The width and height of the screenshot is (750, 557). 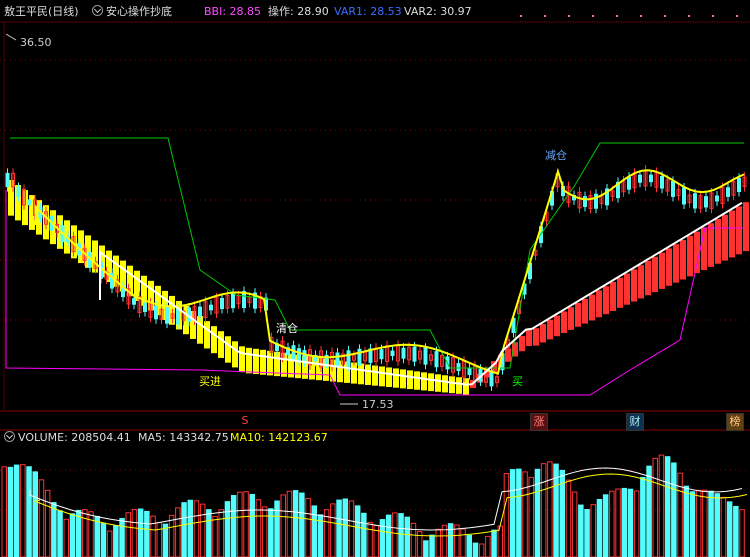 What do you see at coordinates (735, 422) in the screenshot?
I see `bang-tag: 榜` at bounding box center [735, 422].